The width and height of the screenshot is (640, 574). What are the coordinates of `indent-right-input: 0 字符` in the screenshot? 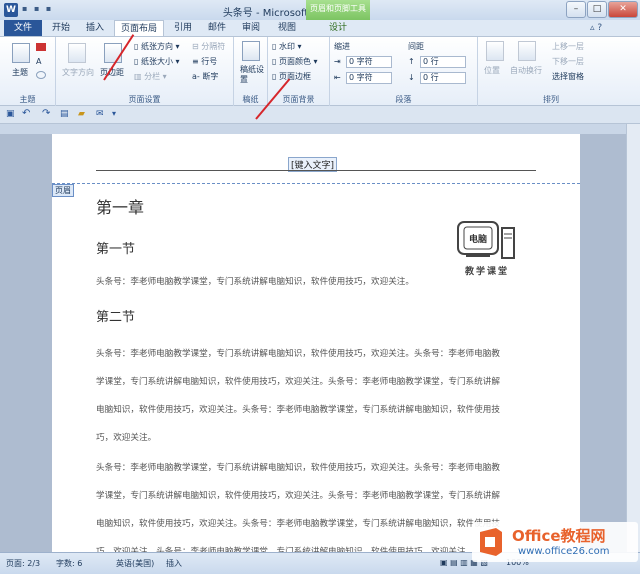 It's located at (369, 78).